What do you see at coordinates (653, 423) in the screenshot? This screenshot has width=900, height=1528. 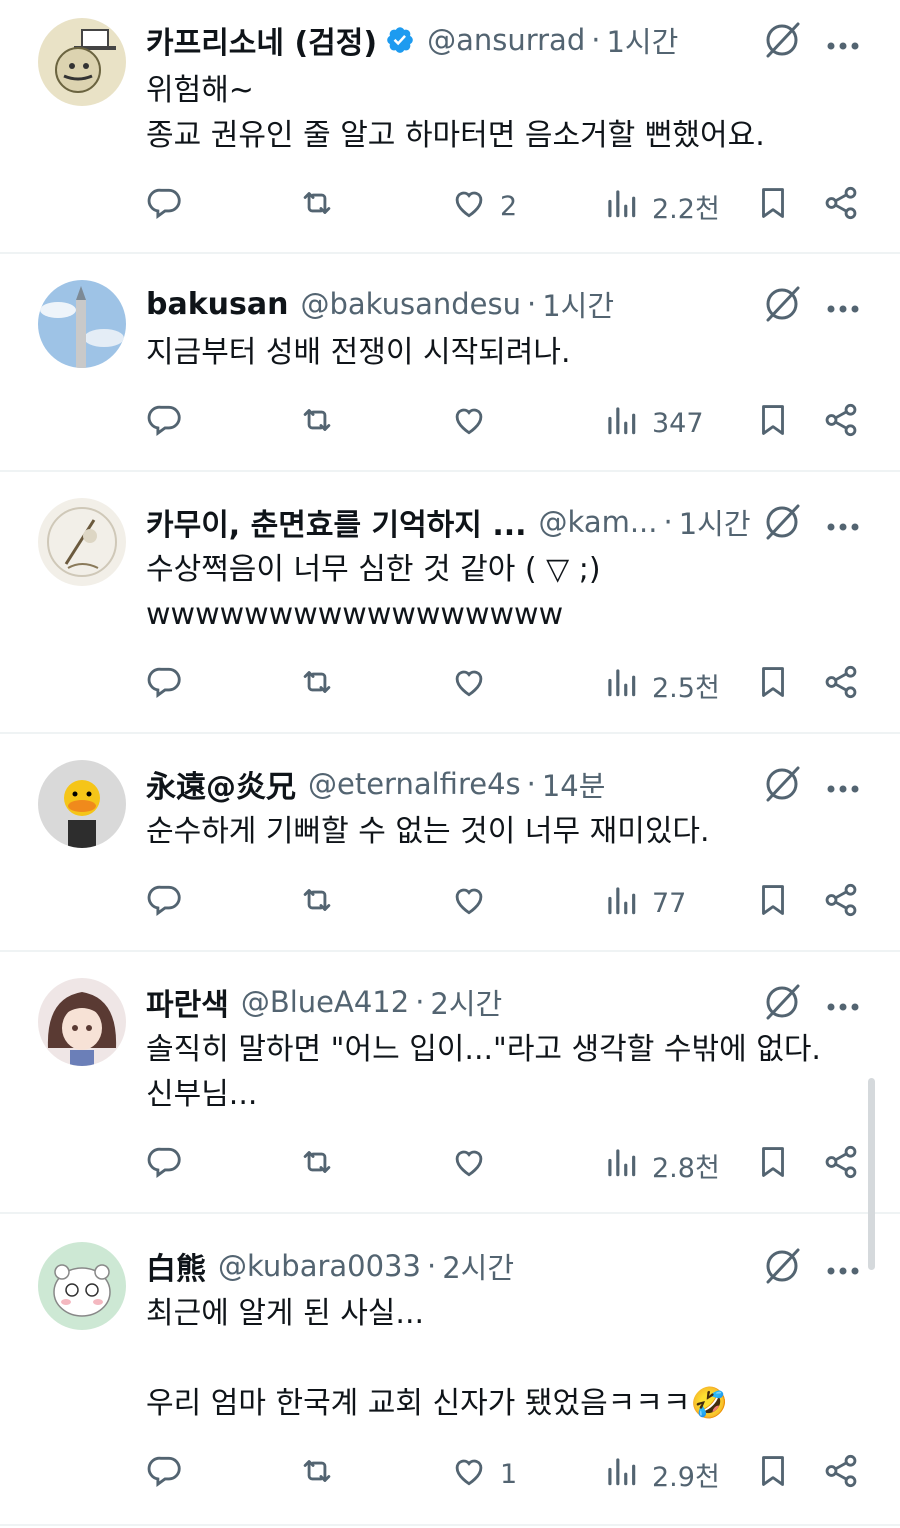 I see `views-button: 347` at bounding box center [653, 423].